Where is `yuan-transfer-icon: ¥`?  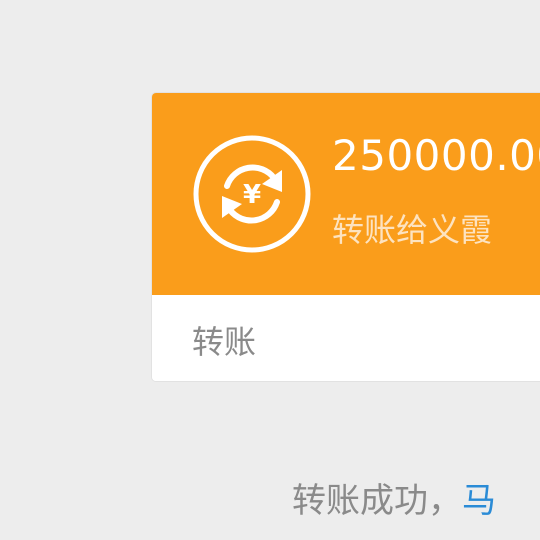 yuan-transfer-icon: ¥ is located at coordinates (252, 194).